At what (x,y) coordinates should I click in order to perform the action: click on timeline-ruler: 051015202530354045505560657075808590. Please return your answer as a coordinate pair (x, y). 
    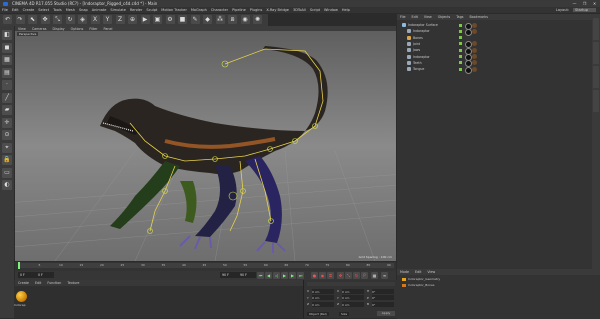
    Looking at the image, I should click on (205, 266).